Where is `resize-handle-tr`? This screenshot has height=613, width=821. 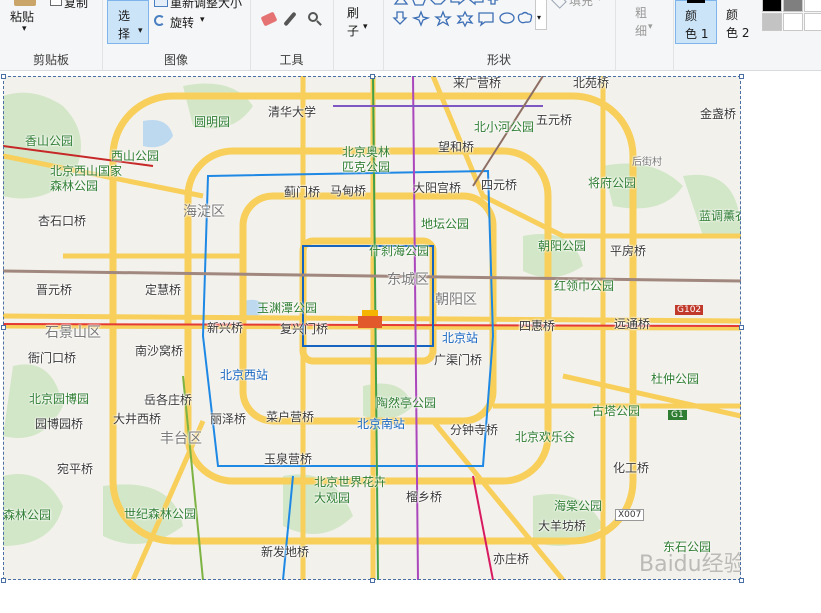 resize-handle-tr is located at coordinates (741, 76).